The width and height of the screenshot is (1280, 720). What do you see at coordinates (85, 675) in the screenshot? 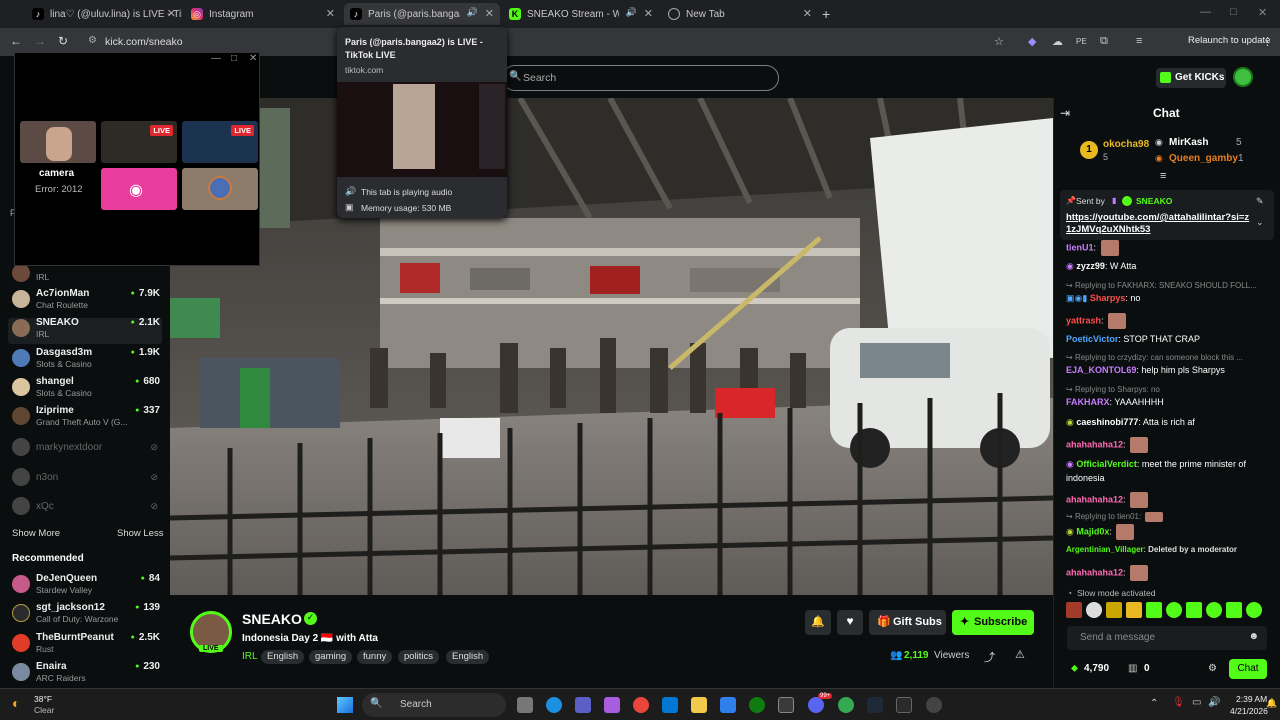
I see `sidebar-channel-item: Enaira ARC Raiders 230` at bounding box center [85, 675].